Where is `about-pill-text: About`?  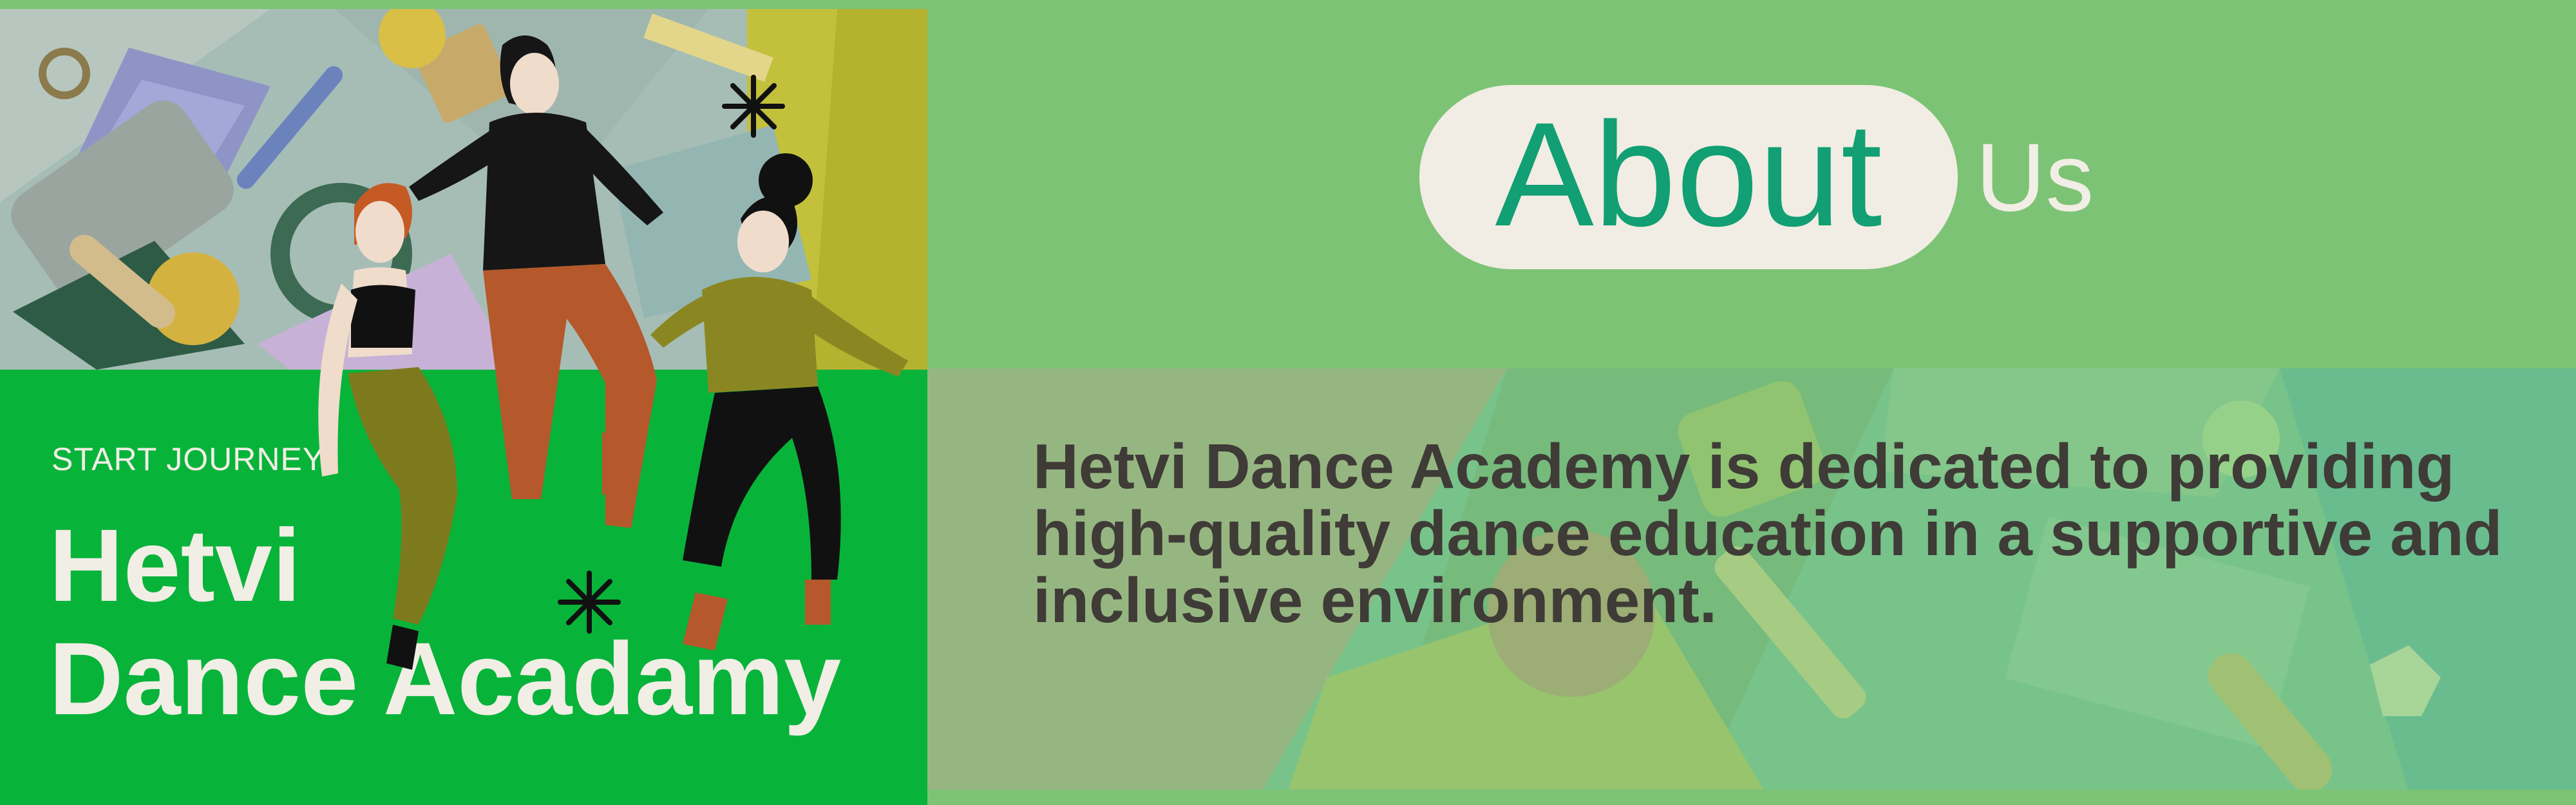 about-pill-text: About is located at coordinates (1688, 174).